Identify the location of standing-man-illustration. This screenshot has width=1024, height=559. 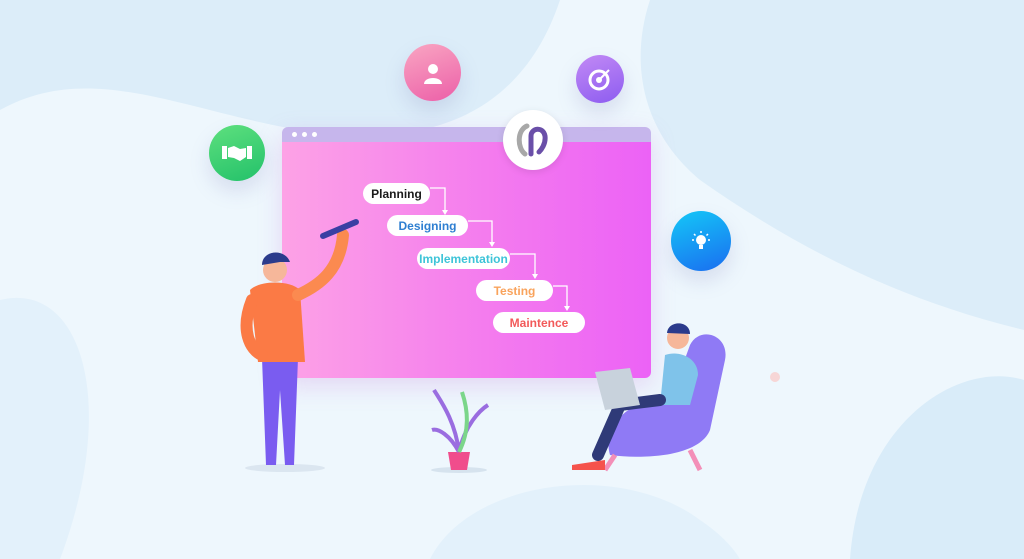
(299, 345).